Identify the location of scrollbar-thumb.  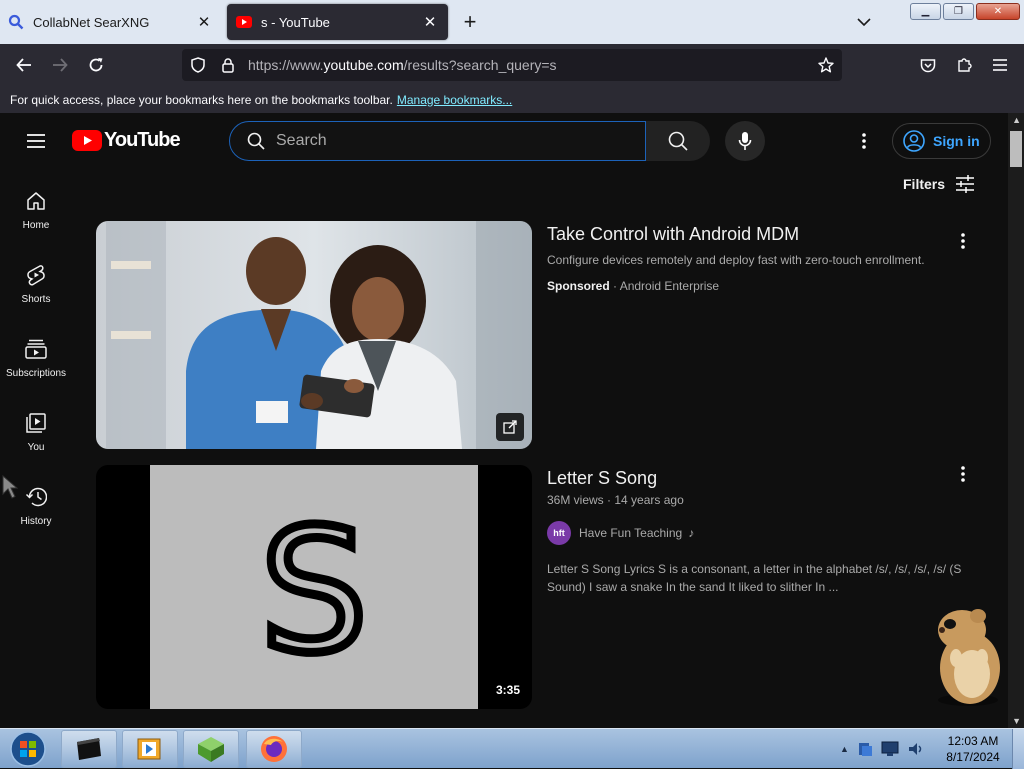
(1016, 149).